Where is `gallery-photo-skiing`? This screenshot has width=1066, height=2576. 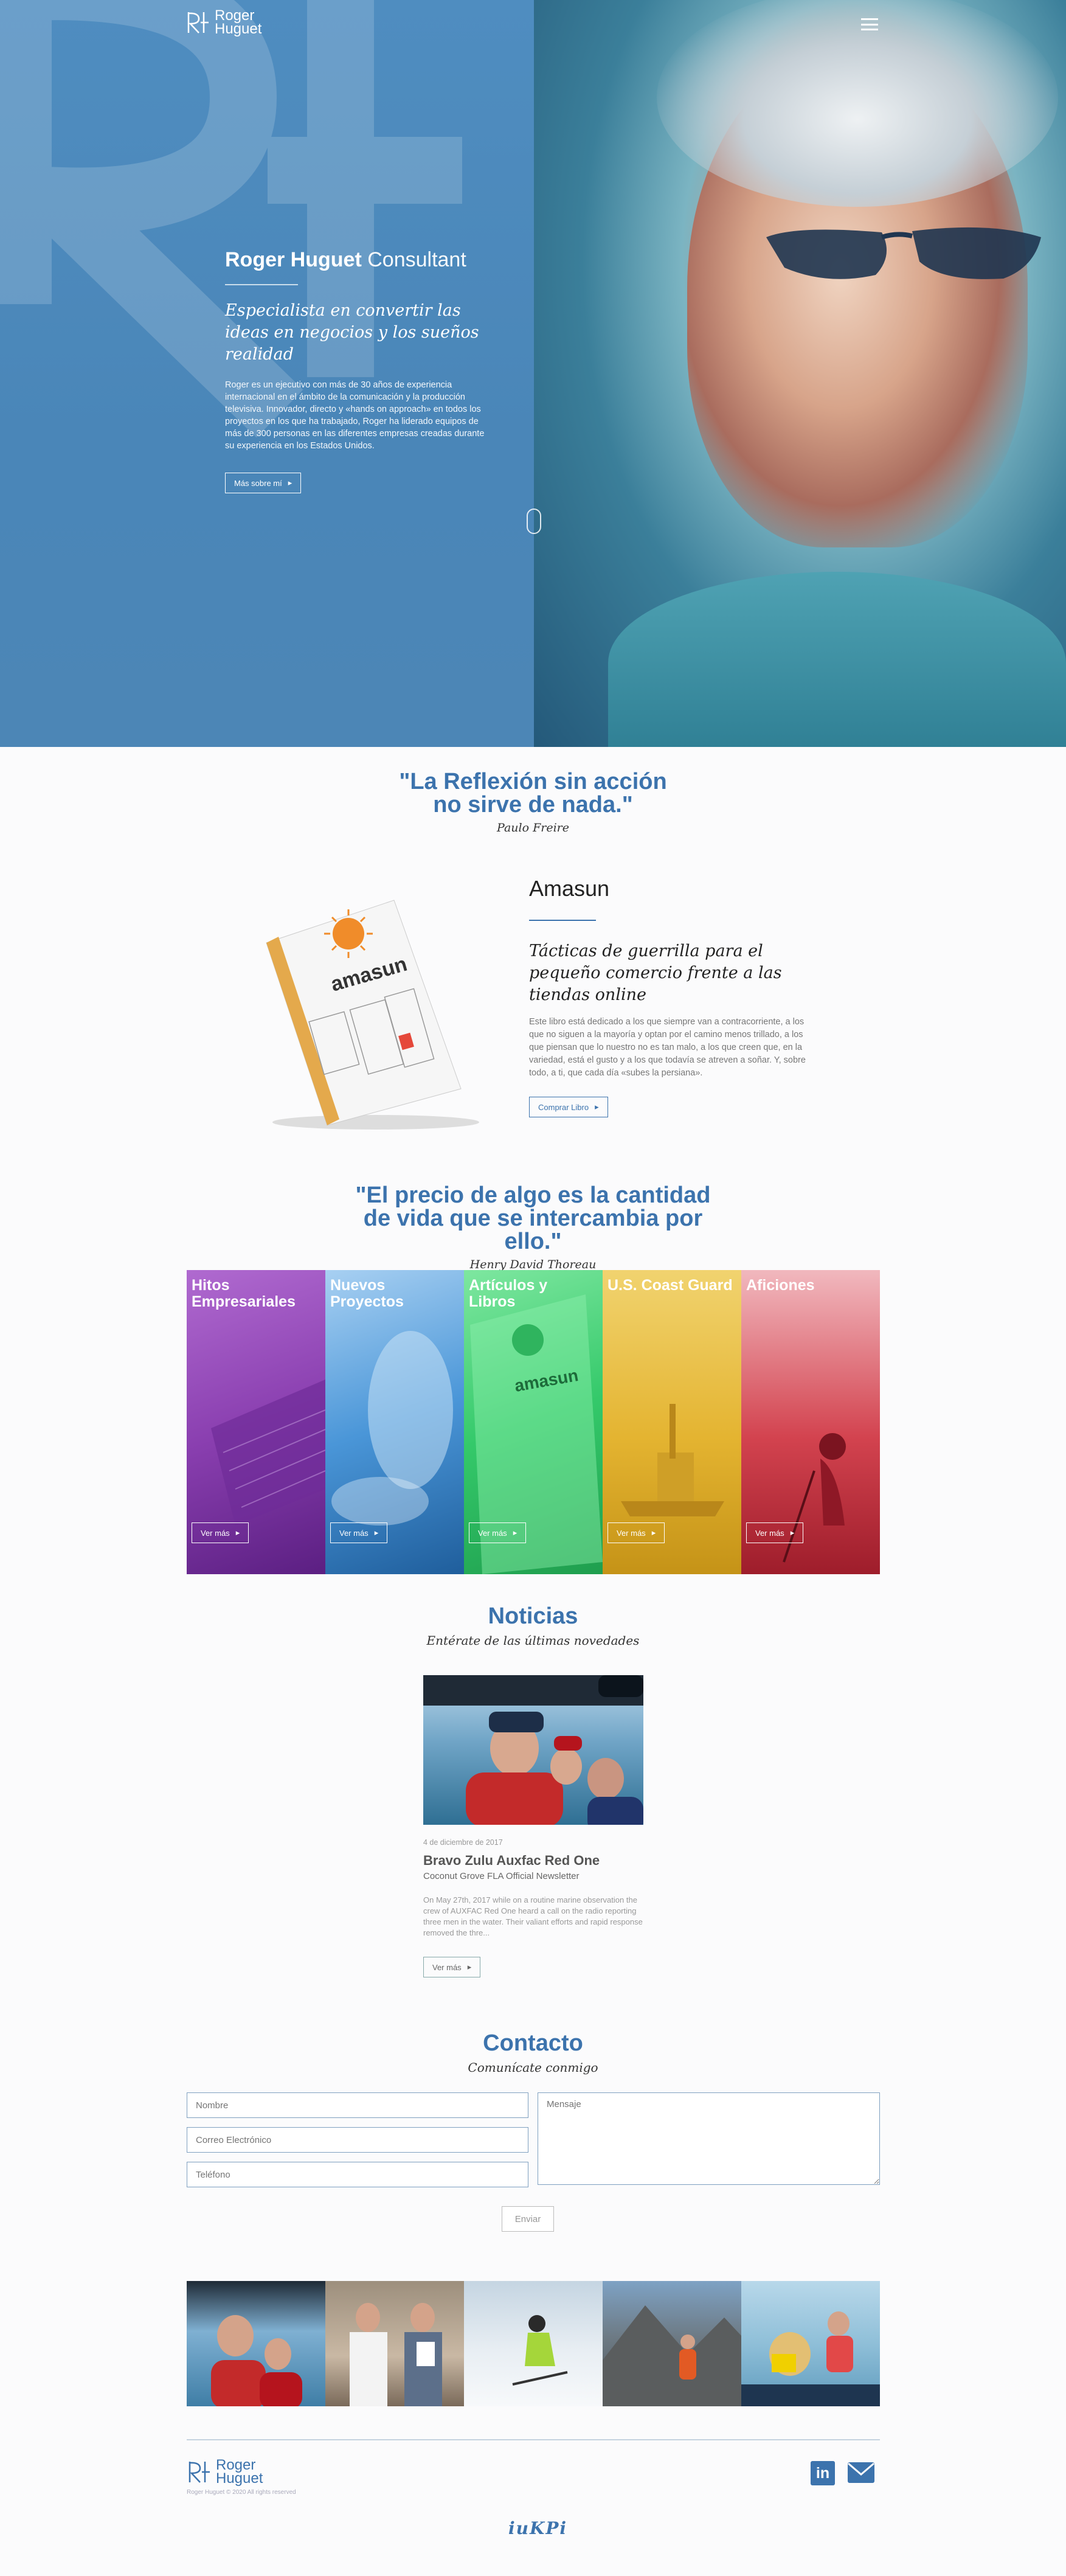 gallery-photo-skiing is located at coordinates (534, 2343).